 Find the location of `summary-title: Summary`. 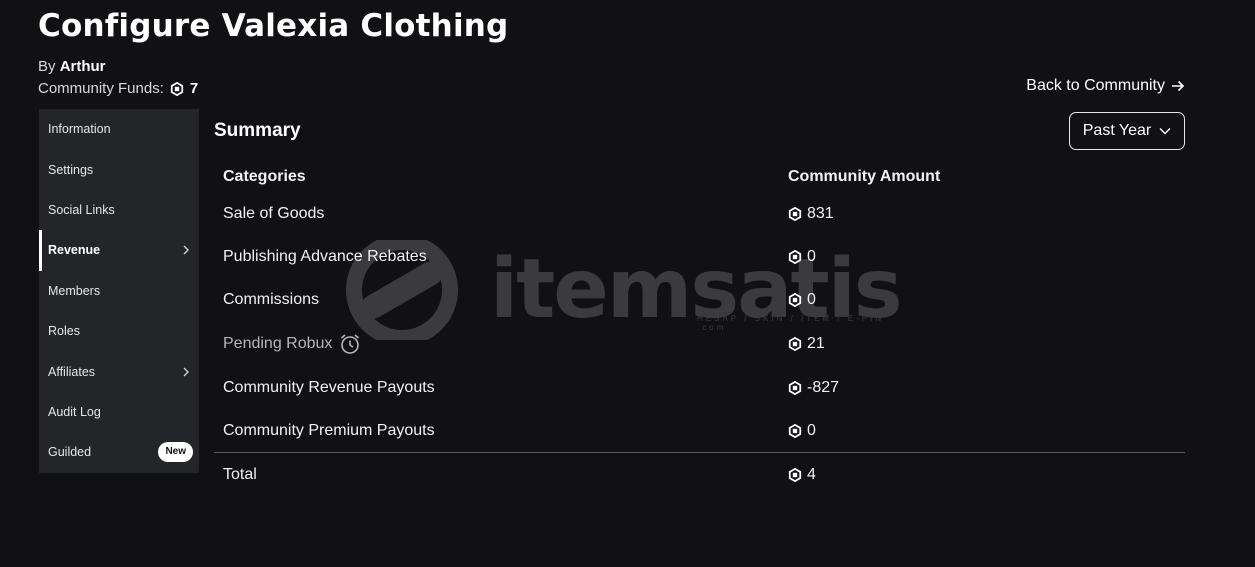

summary-title: Summary is located at coordinates (257, 130).